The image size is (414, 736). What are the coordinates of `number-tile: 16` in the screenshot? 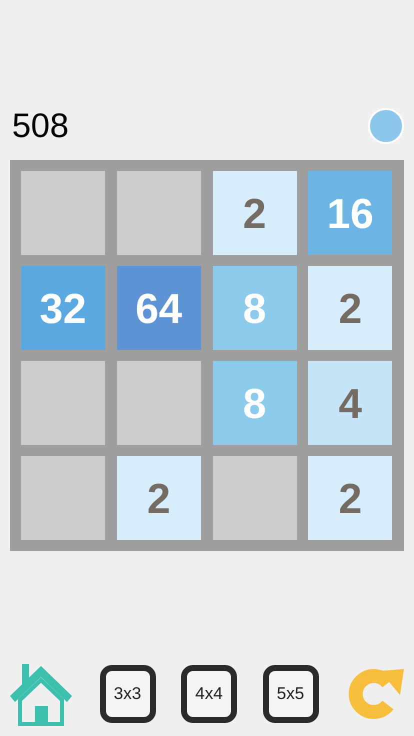 It's located at (350, 213).